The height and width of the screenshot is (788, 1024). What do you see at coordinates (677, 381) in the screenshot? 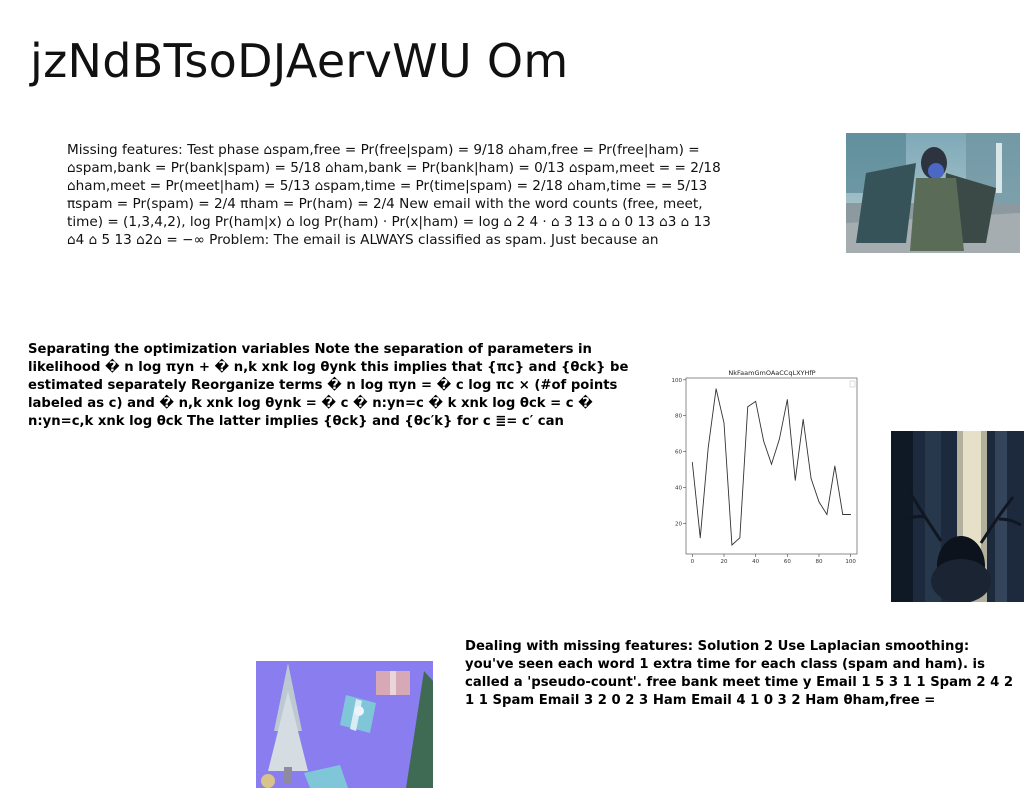
I see `y-tick-label: 100` at bounding box center [677, 381].